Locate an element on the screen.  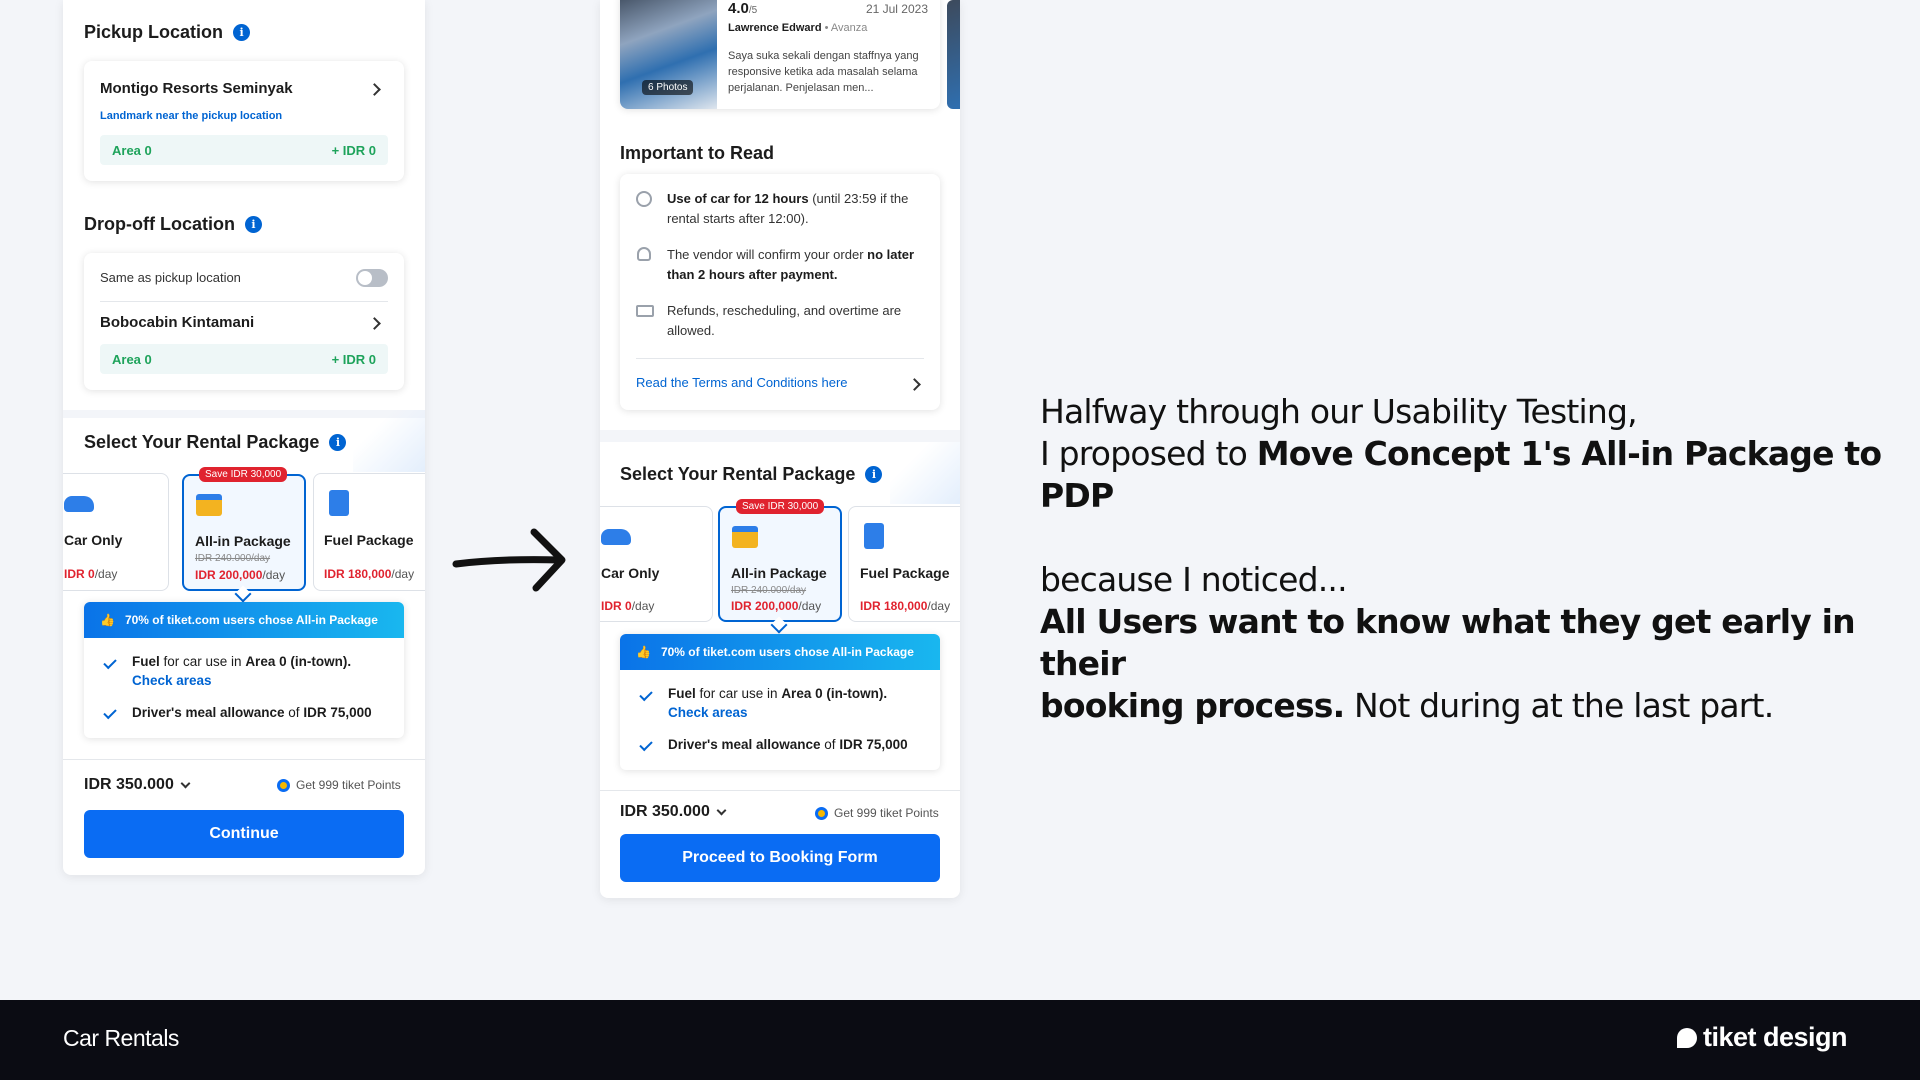
arrow-right-icon is located at coordinates (509, 560).